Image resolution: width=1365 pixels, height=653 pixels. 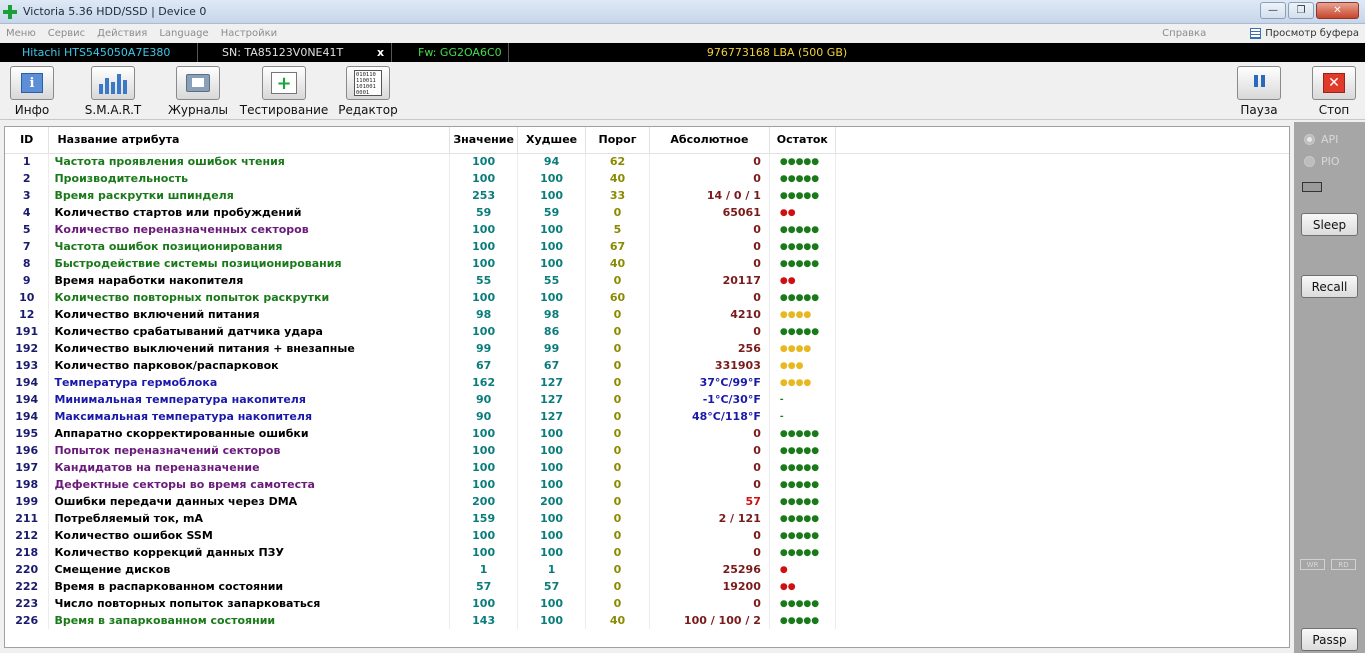 What do you see at coordinates (1329, 286) in the screenshot?
I see `recall-button: Recall` at bounding box center [1329, 286].